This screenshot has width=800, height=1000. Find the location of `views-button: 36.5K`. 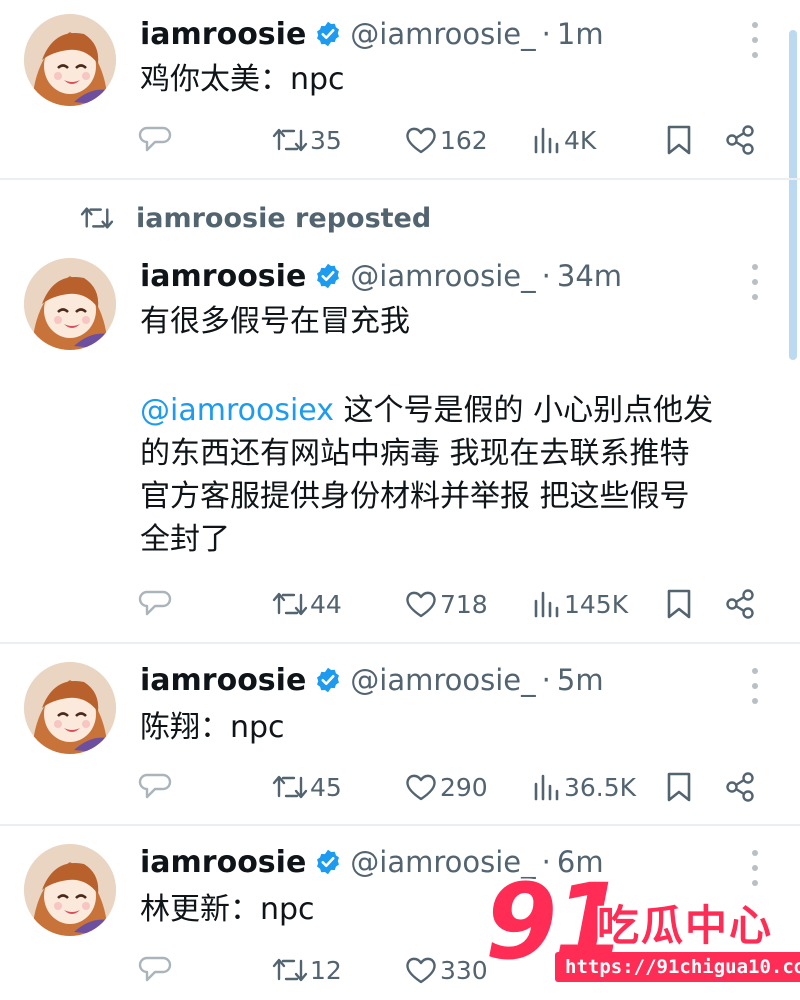

views-button: 36.5K is located at coordinates (584, 787).